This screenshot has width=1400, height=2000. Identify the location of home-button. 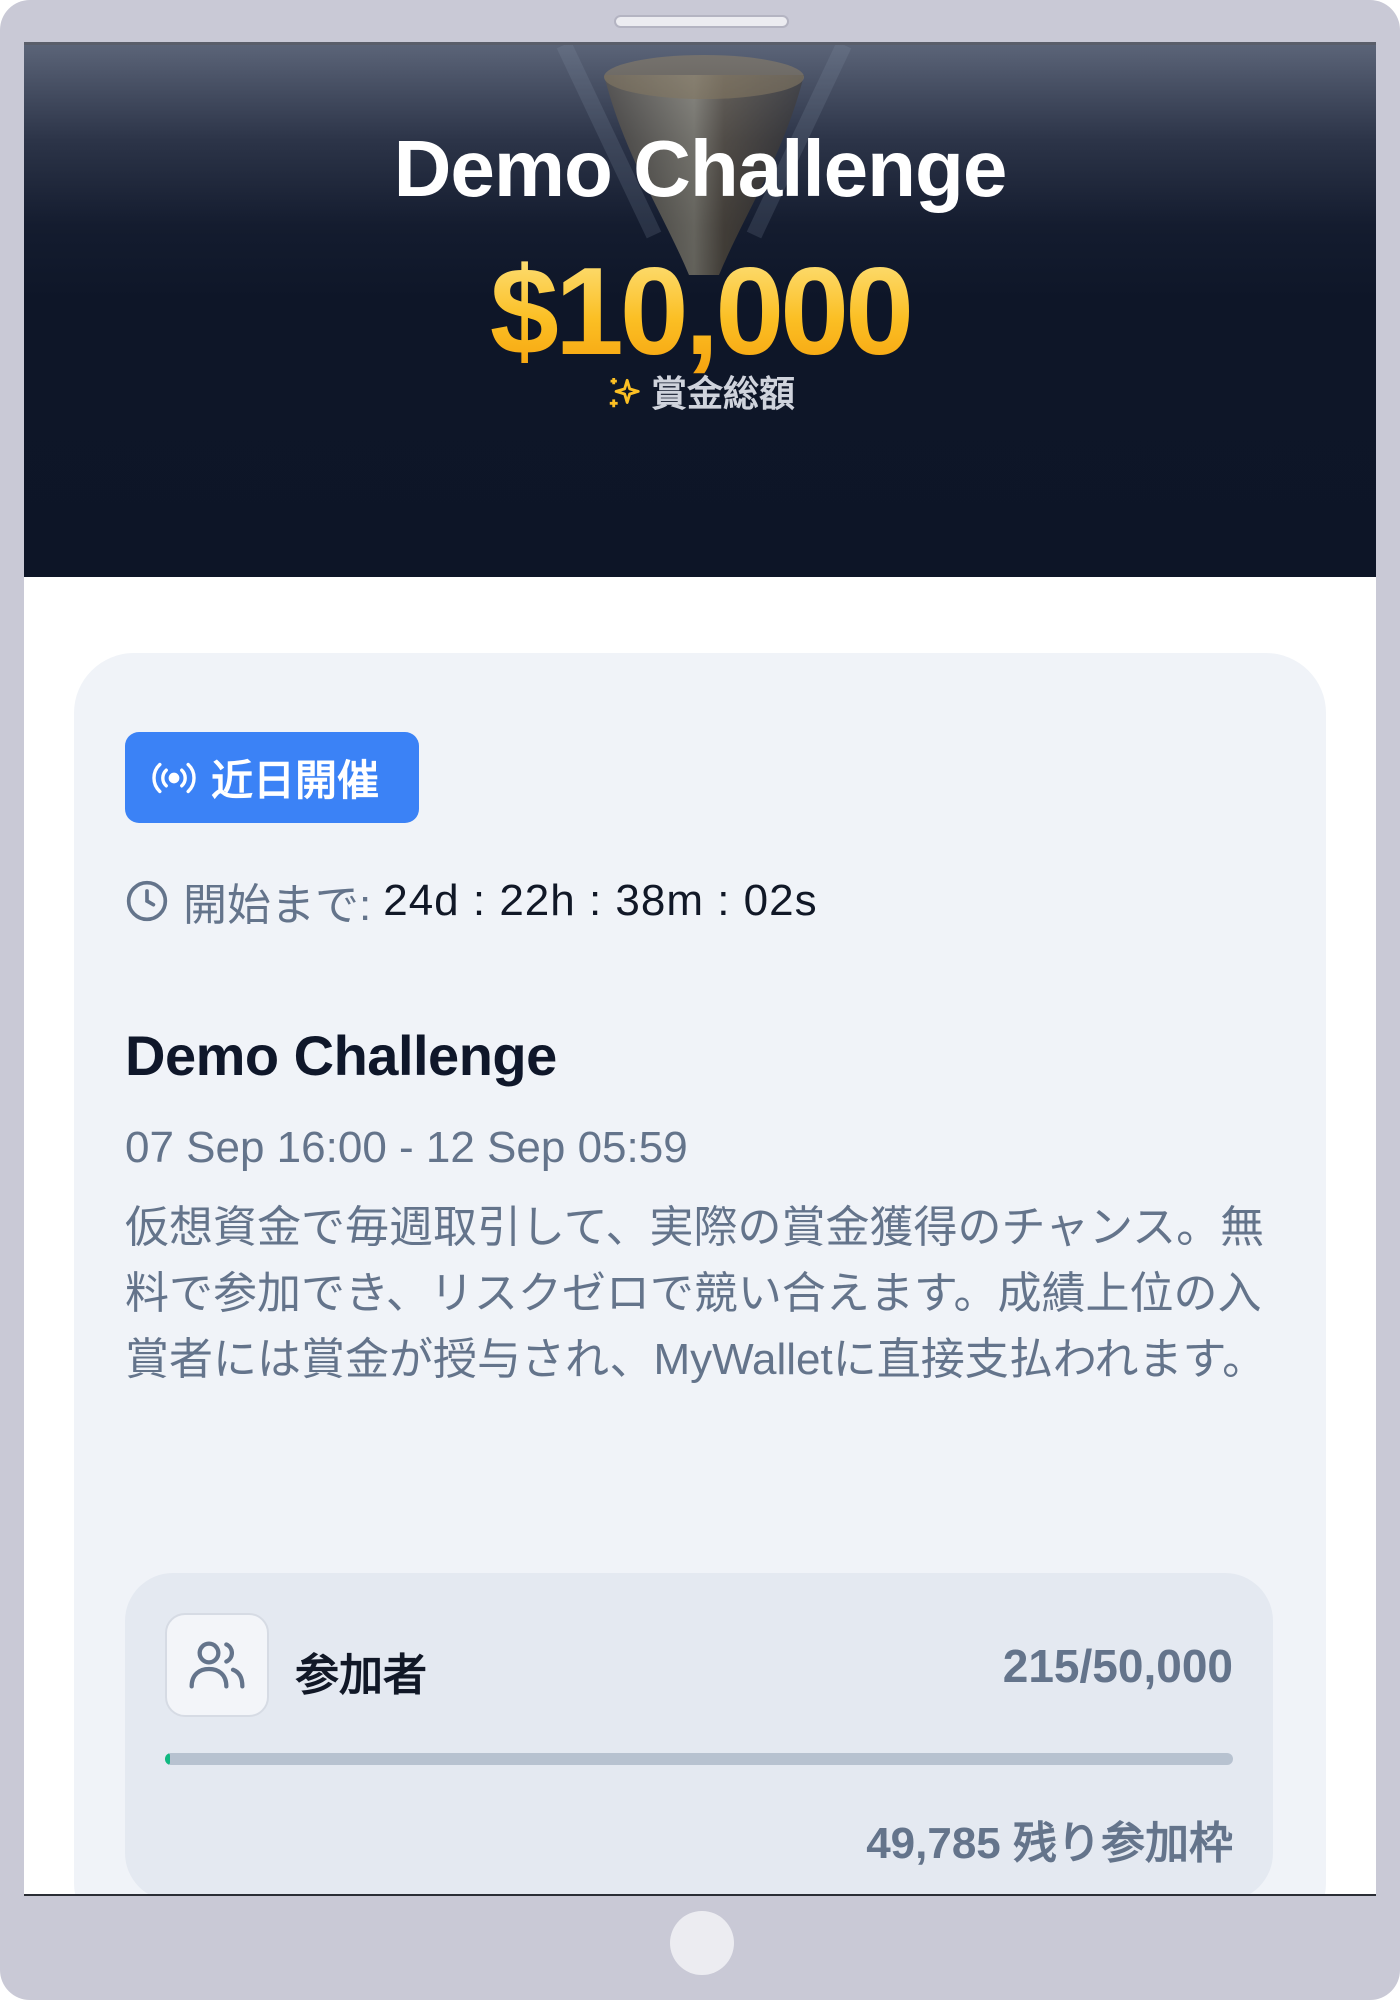
(702, 1943).